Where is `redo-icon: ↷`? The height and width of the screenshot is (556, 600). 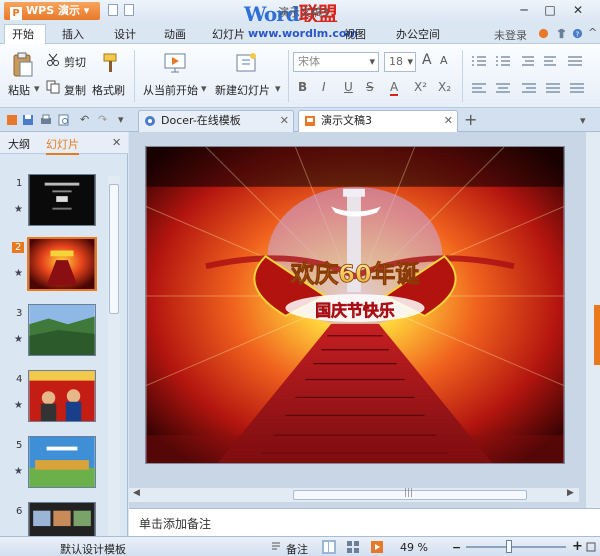 redo-icon: ↷ is located at coordinates (102, 119).